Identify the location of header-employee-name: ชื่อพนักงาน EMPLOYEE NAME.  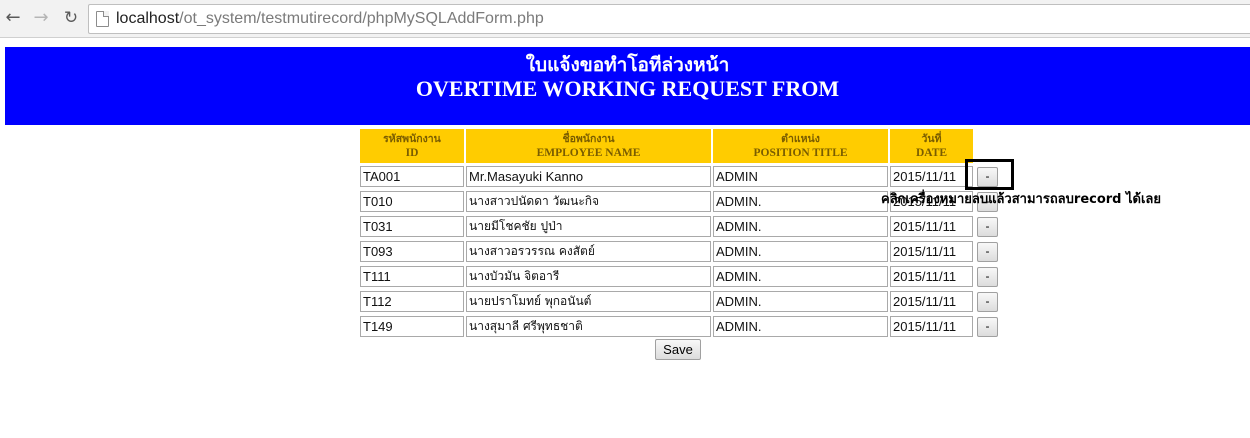
(588, 146).